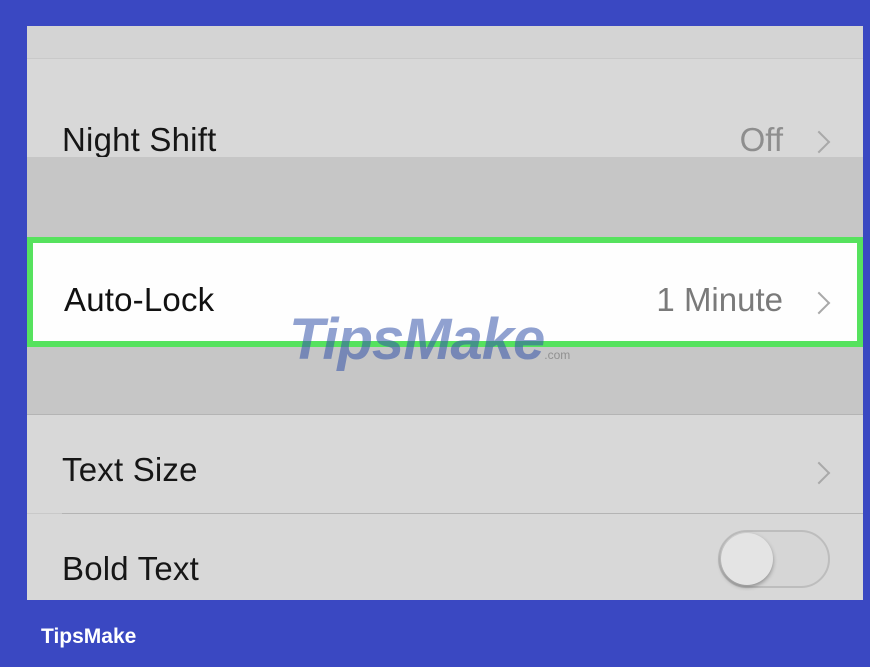  Describe the element at coordinates (445, 557) in the screenshot. I see `settings-row-bold-text: Bold Text` at that location.